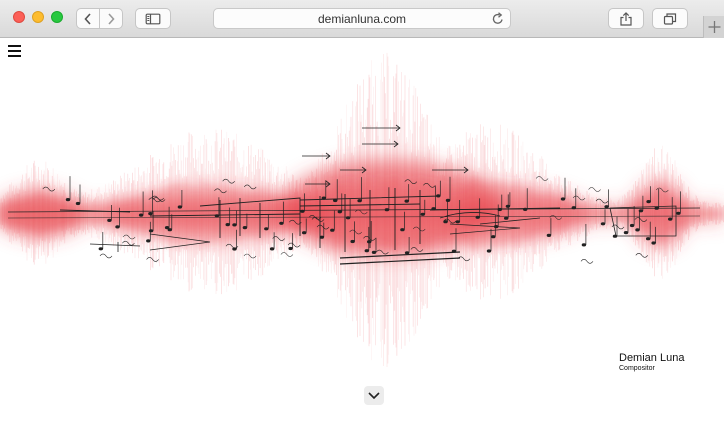  I want to click on tabs-icon, so click(670, 18).